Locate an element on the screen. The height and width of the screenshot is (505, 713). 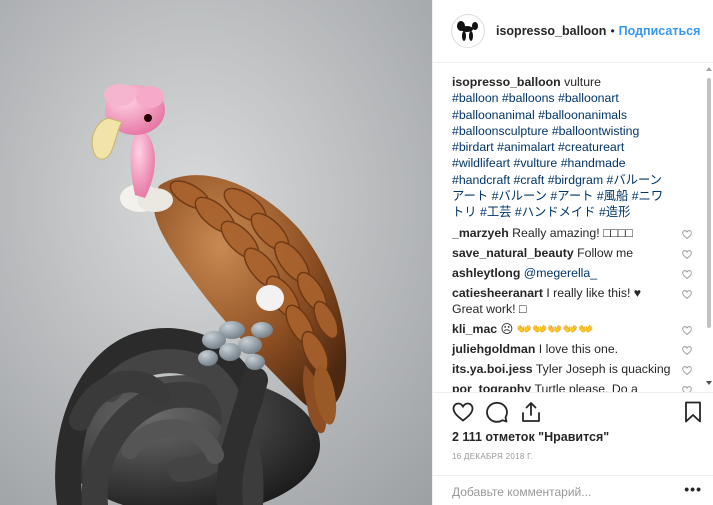
comment-text: Tyler Joseph is quacking is located at coordinates (601, 368).